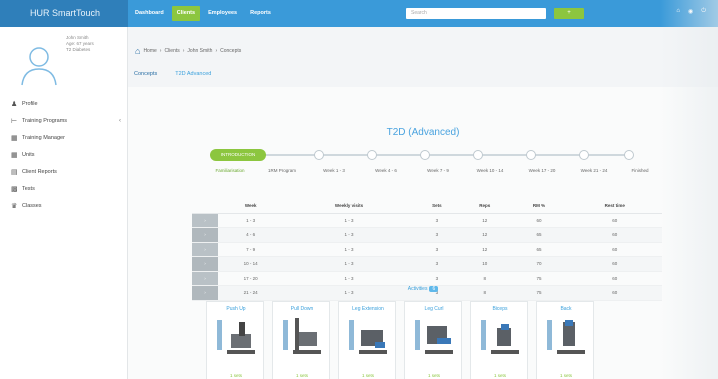  I want to click on table-row: › 4 - 6 1 - 3 3 12 65 60, so click(427, 235).